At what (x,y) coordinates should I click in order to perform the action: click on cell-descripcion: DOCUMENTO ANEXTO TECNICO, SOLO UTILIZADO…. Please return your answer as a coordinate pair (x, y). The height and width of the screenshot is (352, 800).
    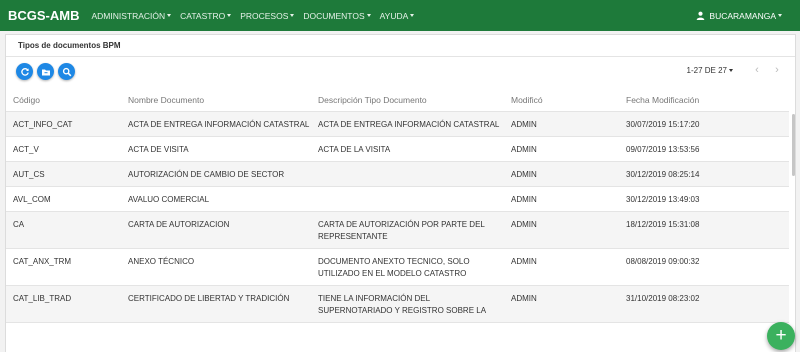
    Looking at the image, I should click on (394, 267).